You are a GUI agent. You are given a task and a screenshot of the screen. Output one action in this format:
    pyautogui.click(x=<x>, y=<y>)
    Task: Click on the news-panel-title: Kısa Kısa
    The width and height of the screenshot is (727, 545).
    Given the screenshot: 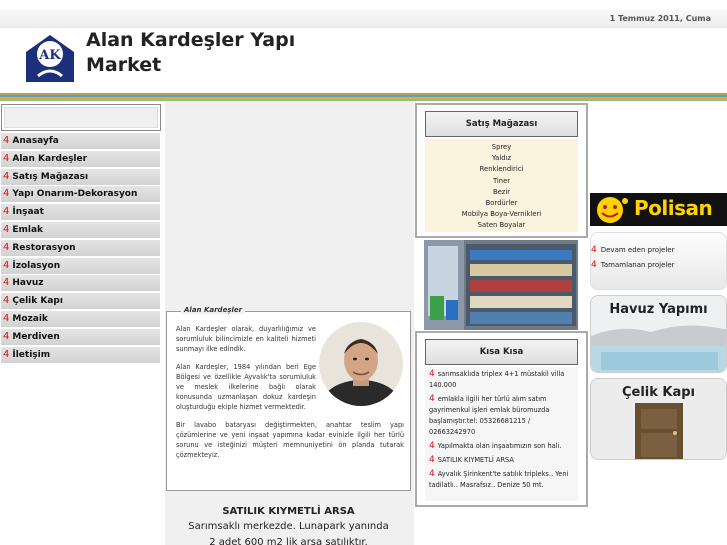 What is the action you would take?
    pyautogui.click(x=501, y=352)
    